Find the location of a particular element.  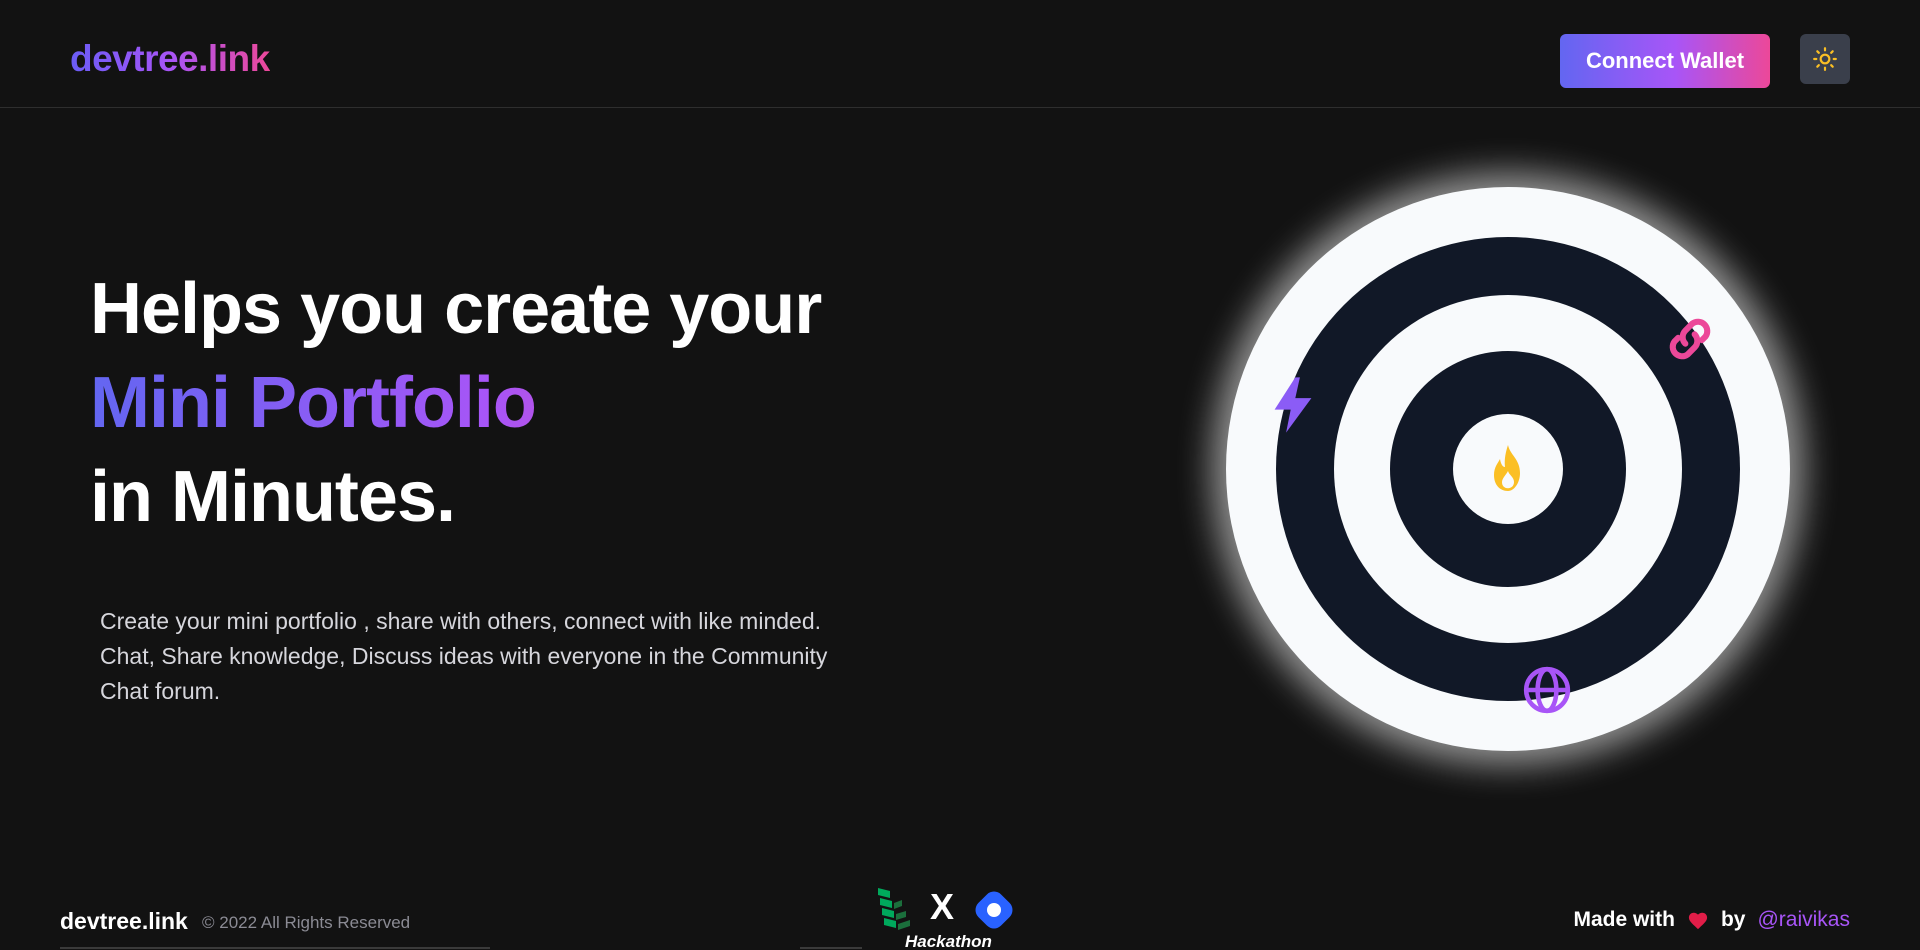

link-icon is located at coordinates (1690, 339).